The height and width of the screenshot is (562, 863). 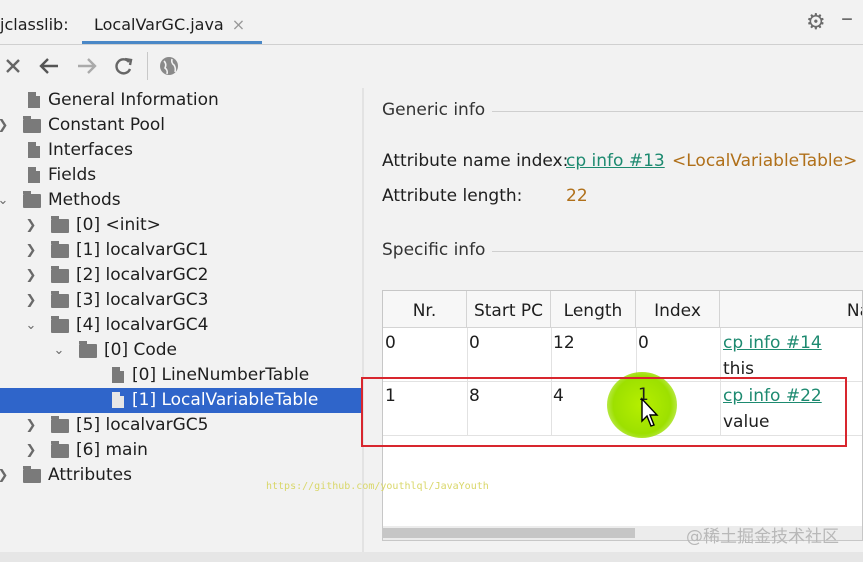 I want to click on column-header-start-pc: Start PC, so click(x=509, y=309).